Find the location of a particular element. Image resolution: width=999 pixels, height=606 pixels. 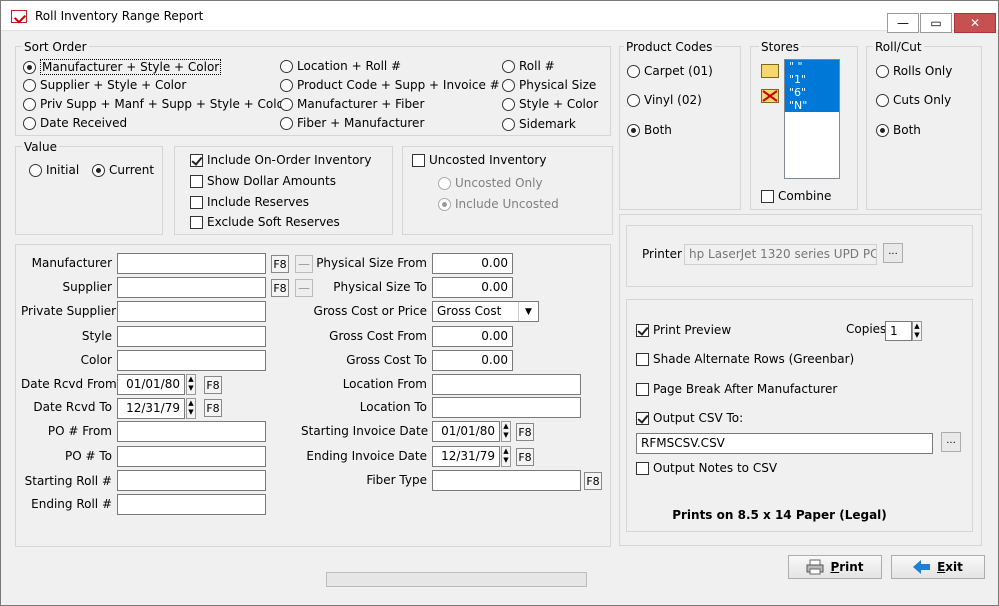

show-dollar-amounts-checkbox: Show Dollar Amounts is located at coordinates (263, 181).